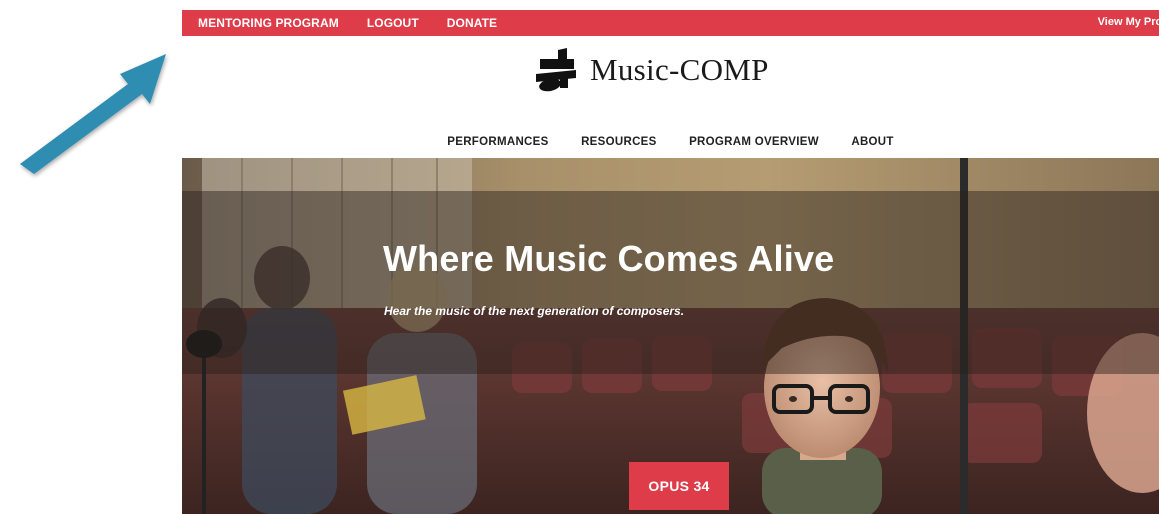 Image resolution: width=1159 pixels, height=514 pixels. I want to click on arrow-pointer-icon, so click(93, 114).